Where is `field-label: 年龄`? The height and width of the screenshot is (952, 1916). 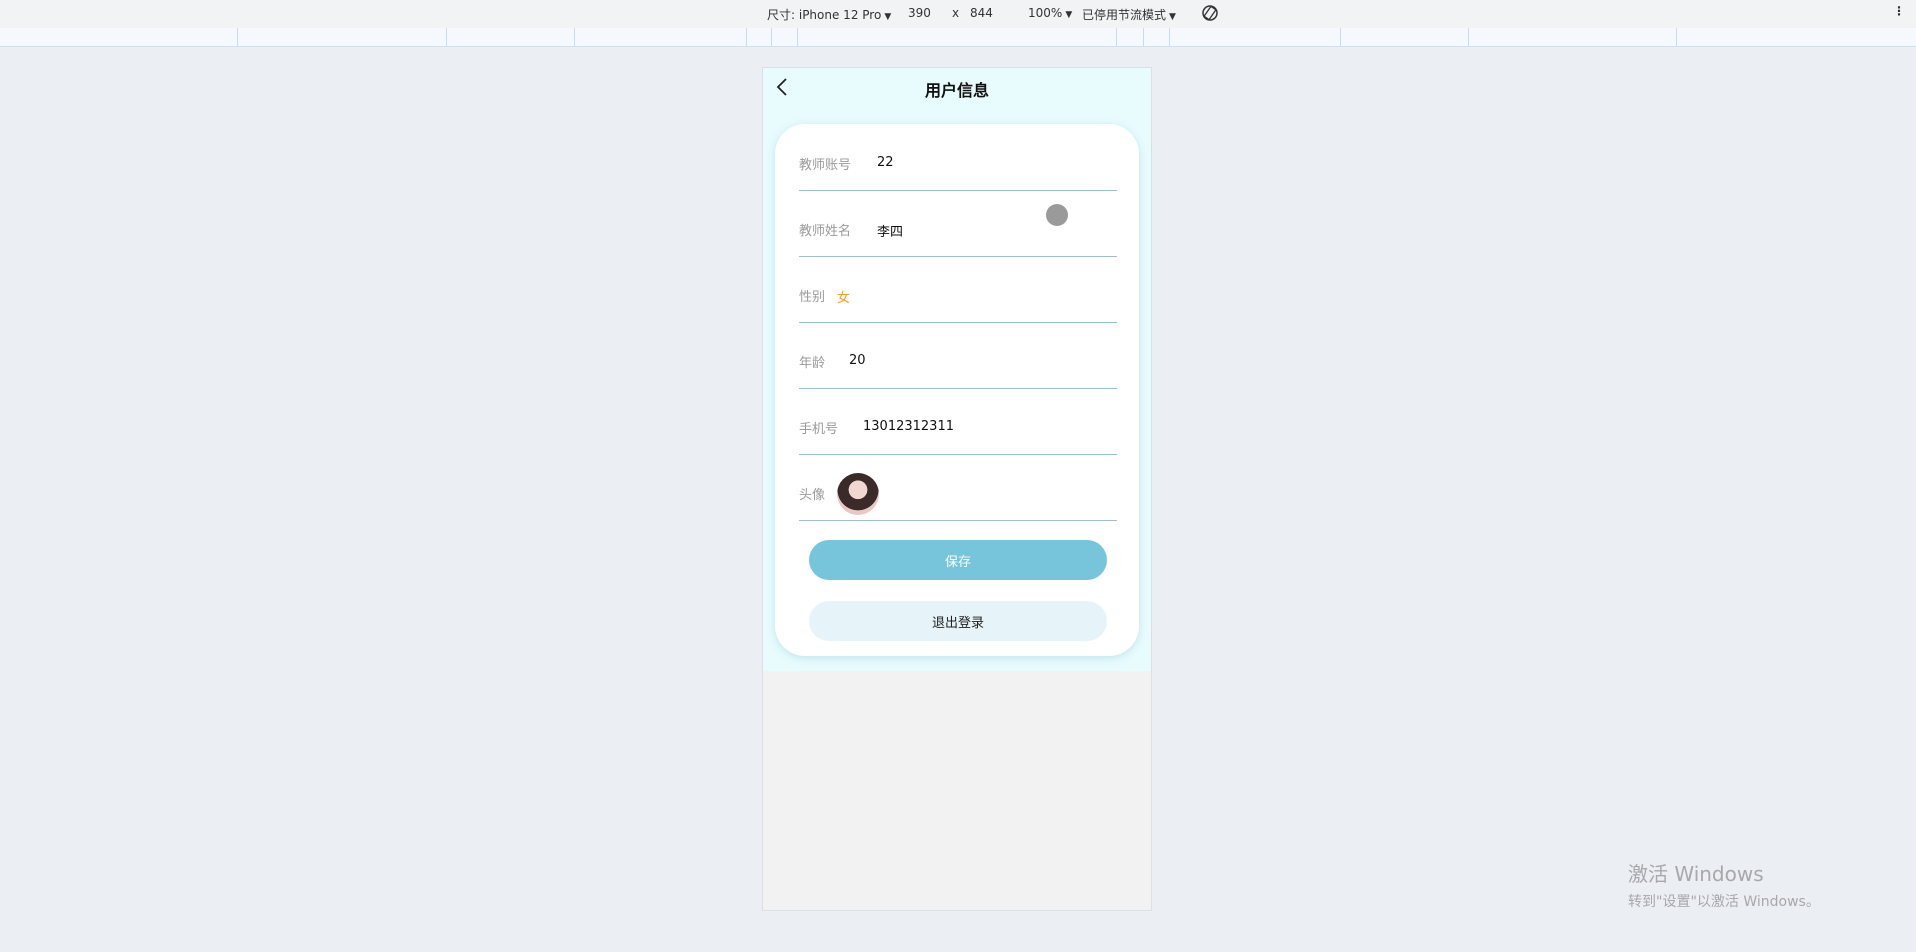
field-label: 年龄 is located at coordinates (812, 363).